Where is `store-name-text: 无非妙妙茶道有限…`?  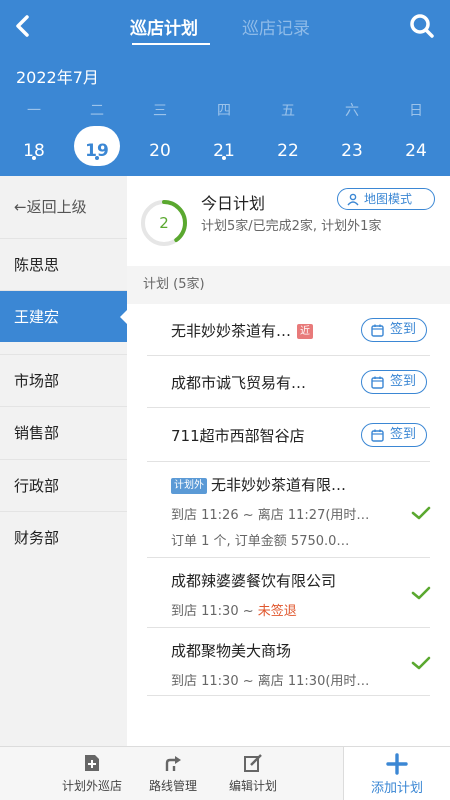
store-name-text: 无非妙妙茶道有限… is located at coordinates (279, 485).